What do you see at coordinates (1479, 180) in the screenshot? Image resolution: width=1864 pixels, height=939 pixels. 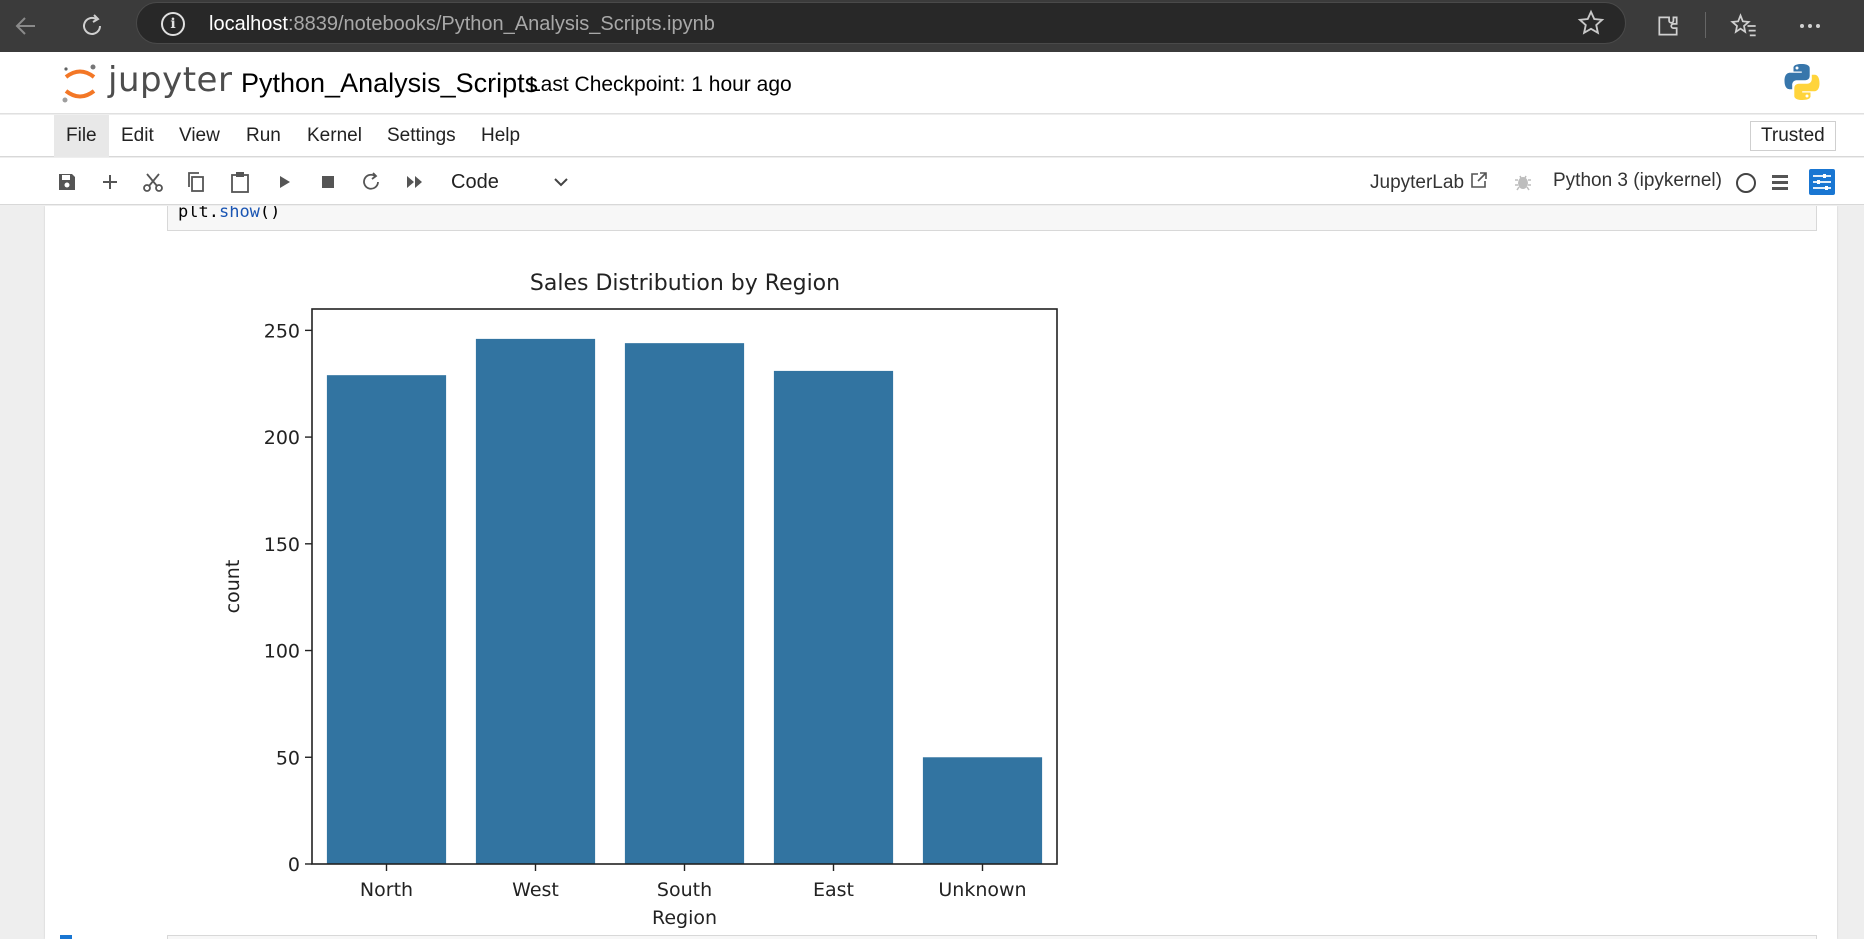 I see `external-link-icon` at bounding box center [1479, 180].